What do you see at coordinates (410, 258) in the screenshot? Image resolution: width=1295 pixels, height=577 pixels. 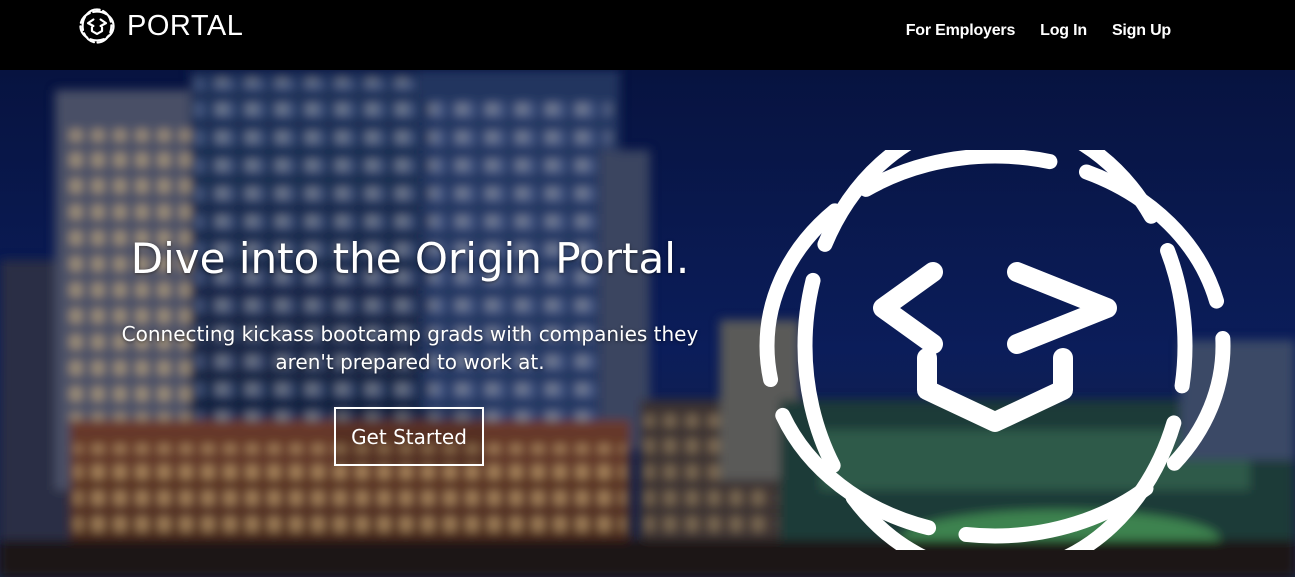 I see `hero-title: Dive into the Origin Portal.` at bounding box center [410, 258].